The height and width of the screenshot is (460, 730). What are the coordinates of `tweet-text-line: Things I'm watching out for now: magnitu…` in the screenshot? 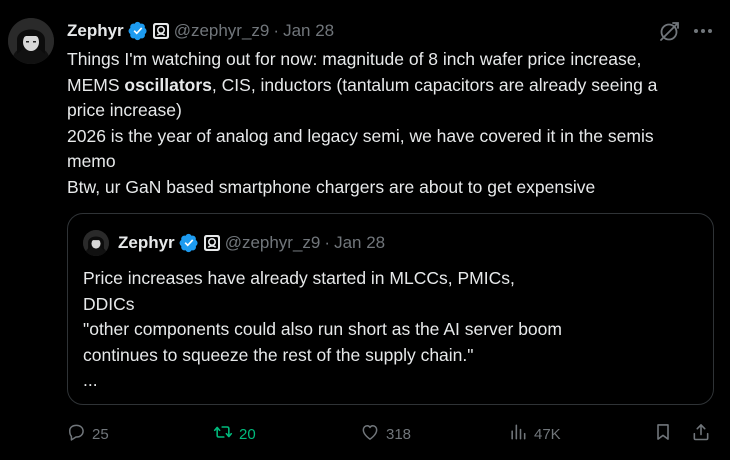 It's located at (354, 59).